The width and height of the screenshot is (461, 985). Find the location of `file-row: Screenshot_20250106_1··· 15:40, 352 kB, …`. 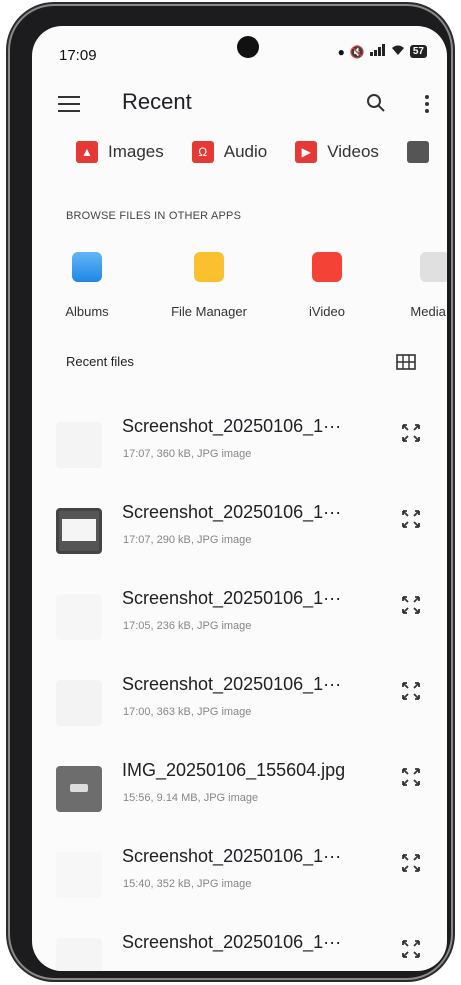

file-row: Screenshot_20250106_1··· 15:40, 352 kB, … is located at coordinates (239, 867).